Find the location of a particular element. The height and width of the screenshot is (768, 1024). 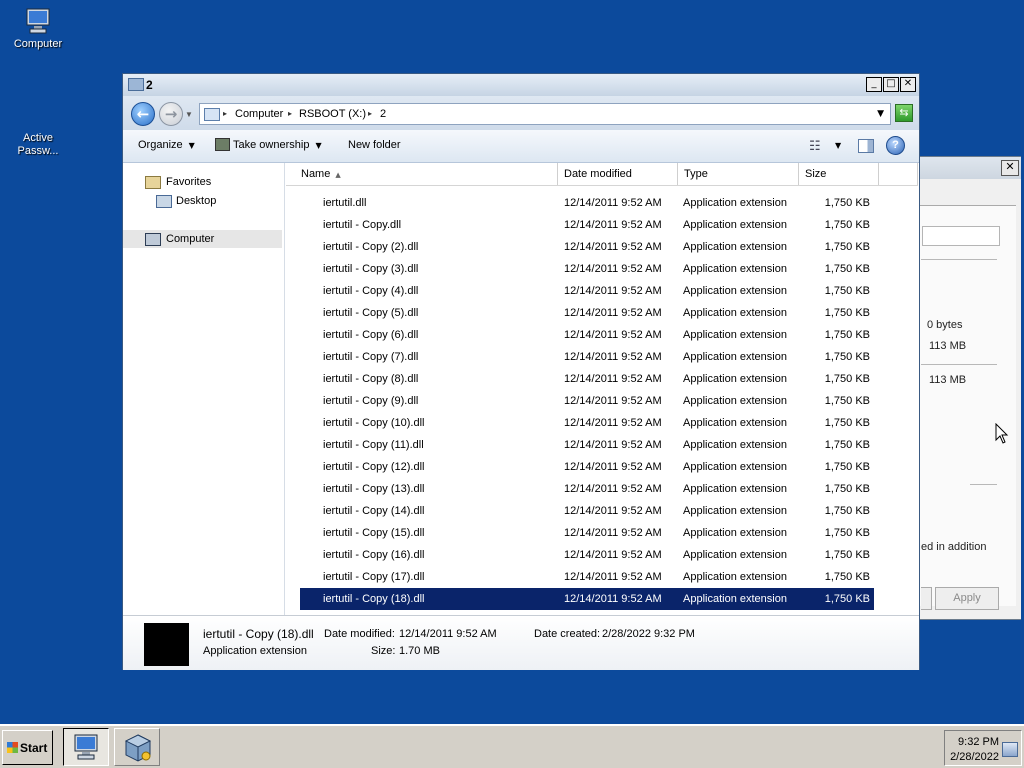

take-ownership-label: Take ownership is located at coordinates (271, 145).